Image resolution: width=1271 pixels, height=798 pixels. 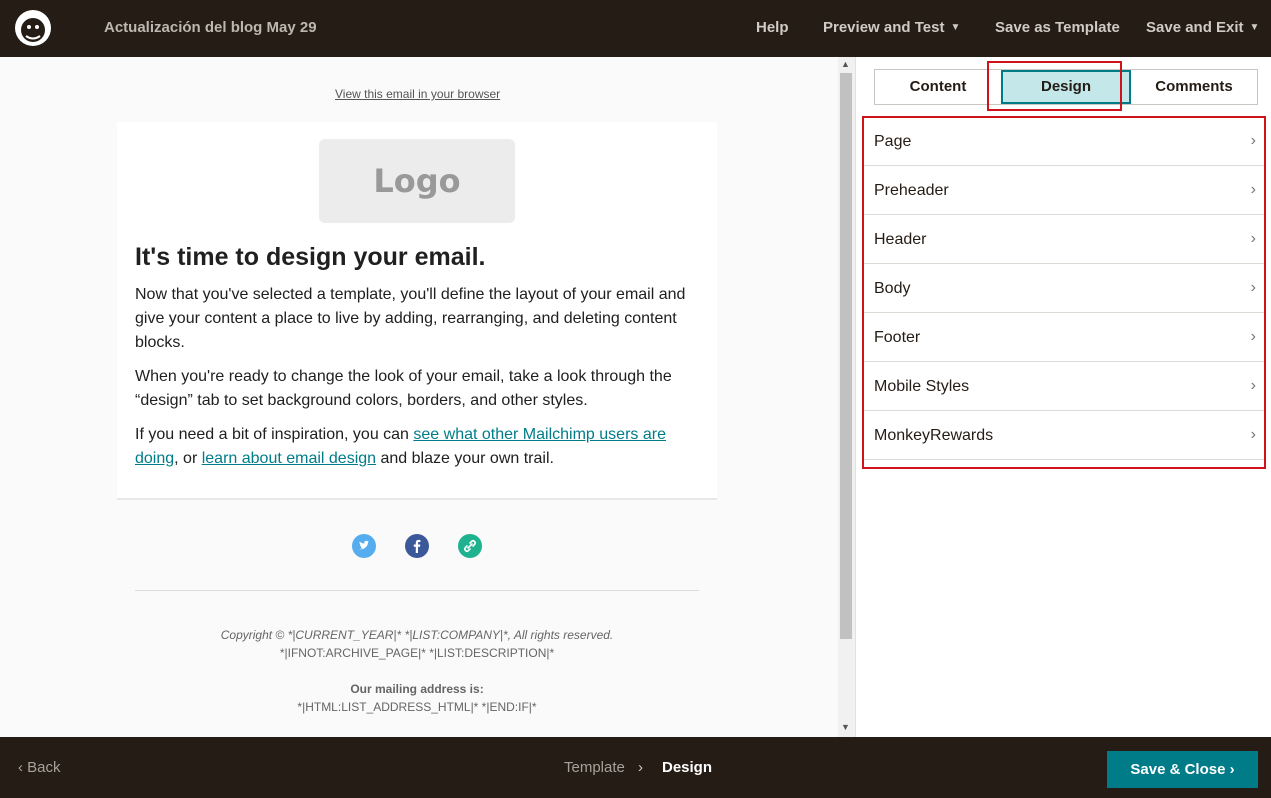 What do you see at coordinates (1064, 292) in the screenshot?
I see `design-list-highlight` at bounding box center [1064, 292].